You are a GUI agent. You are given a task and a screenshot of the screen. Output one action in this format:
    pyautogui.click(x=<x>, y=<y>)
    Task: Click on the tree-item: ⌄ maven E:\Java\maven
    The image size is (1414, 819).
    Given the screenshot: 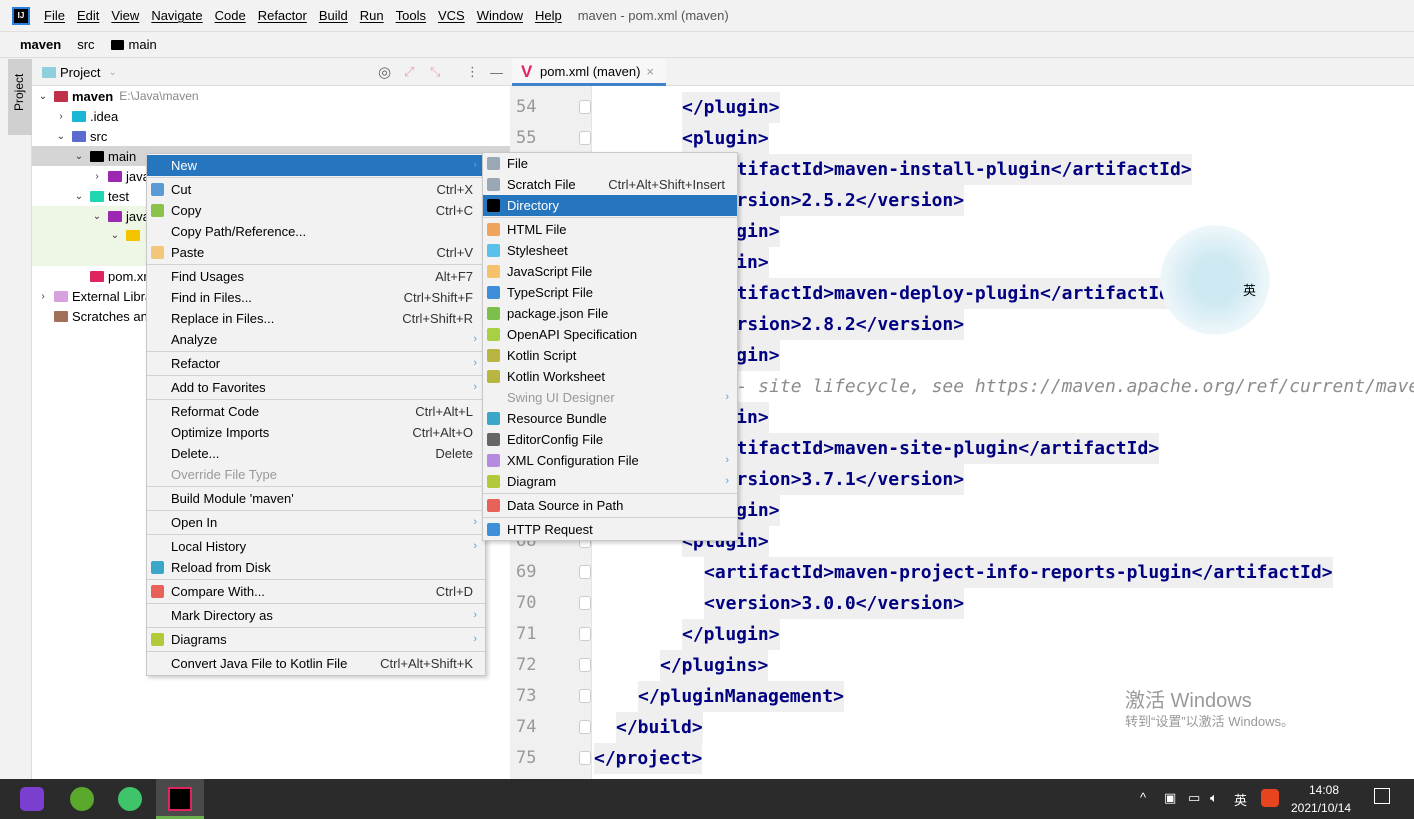 What is the action you would take?
    pyautogui.click(x=271, y=96)
    